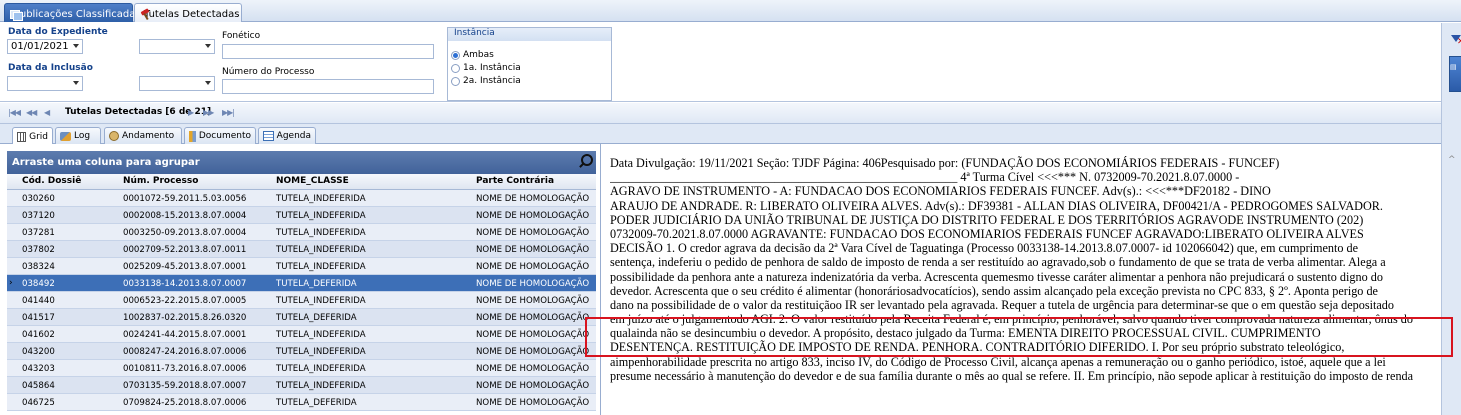  I want to click on prev-record-icon: ◀, so click(47, 112).